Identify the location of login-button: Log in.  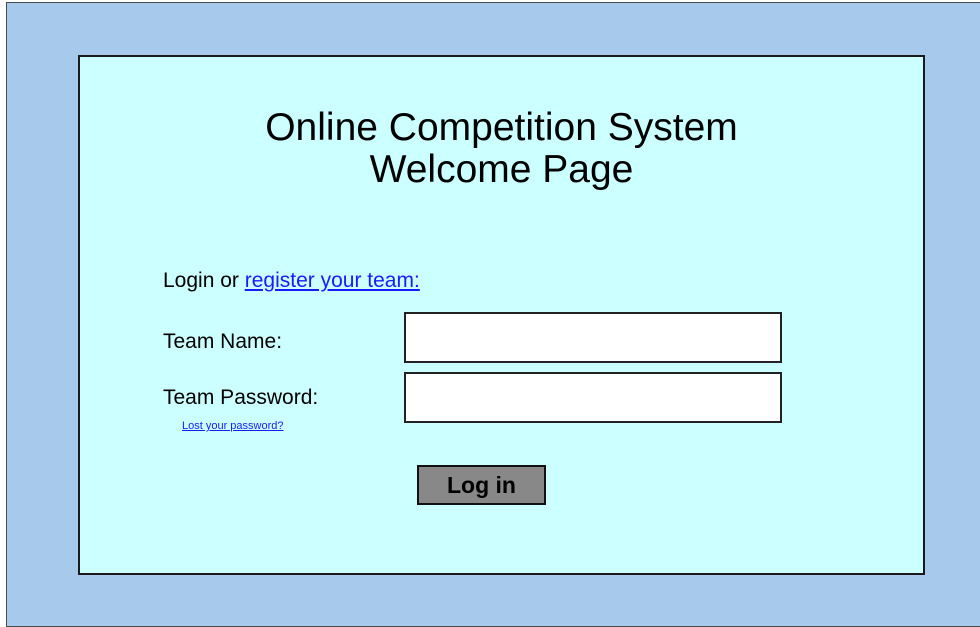
(481, 485).